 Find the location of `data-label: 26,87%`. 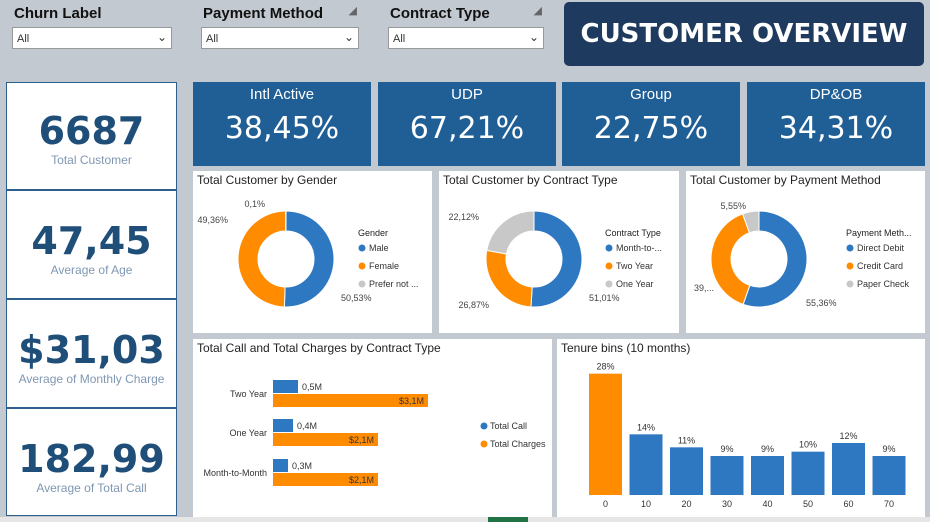

data-label: 26,87% is located at coordinates (473, 305).